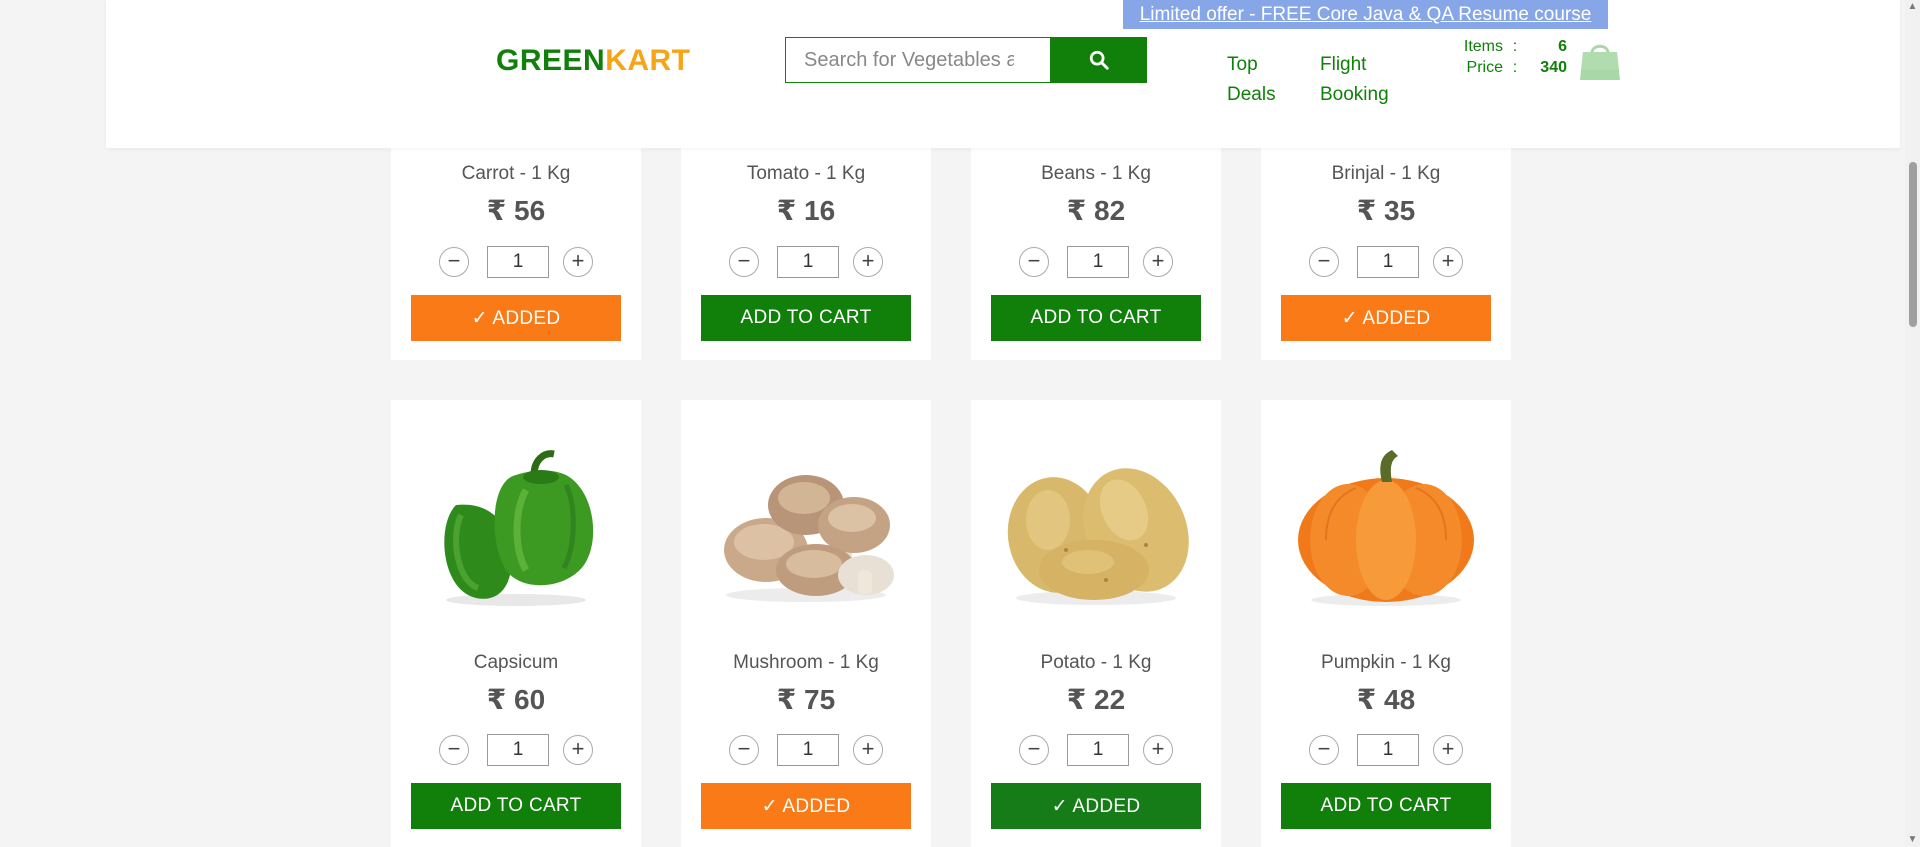  I want to click on product-price: ₹ 60, so click(516, 699).